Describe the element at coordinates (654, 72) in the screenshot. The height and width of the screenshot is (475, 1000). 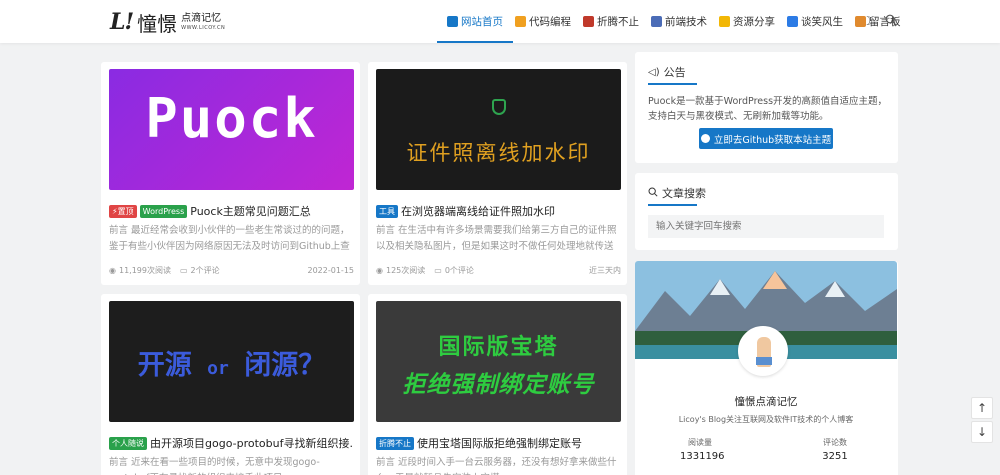
I see `speaker-icon: ◁)` at that location.